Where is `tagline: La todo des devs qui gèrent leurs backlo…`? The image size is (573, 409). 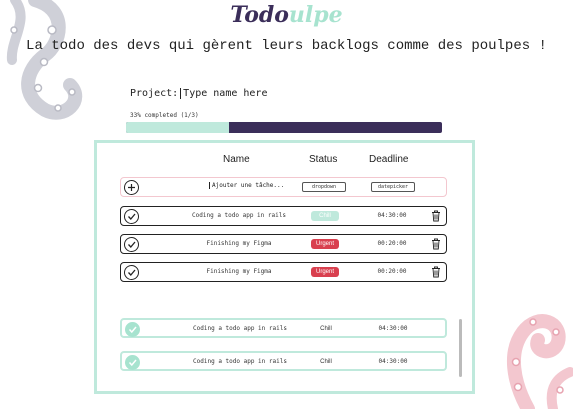
tagline: La todo des devs qui gèrent leurs backlo… is located at coordinates (286, 46).